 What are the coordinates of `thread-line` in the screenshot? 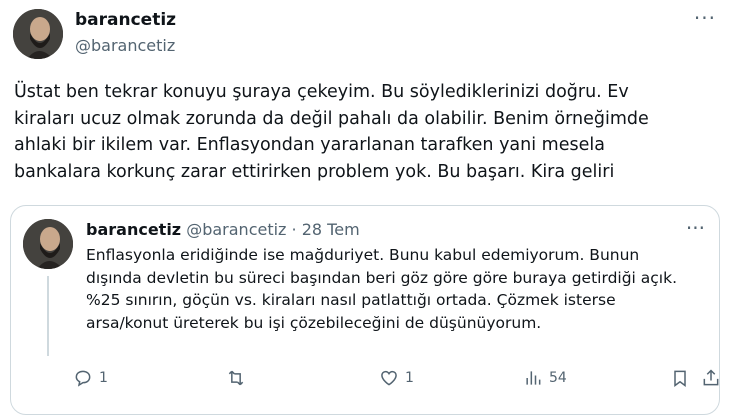 It's located at (48, 316).